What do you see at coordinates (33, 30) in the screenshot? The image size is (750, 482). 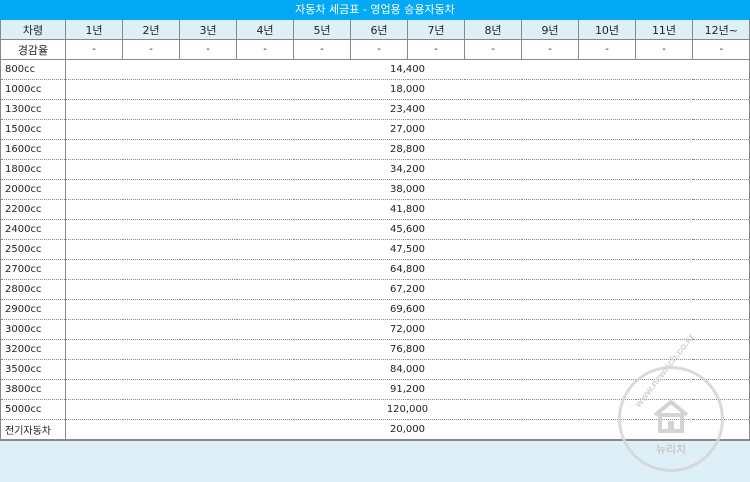 I see `header-first: 차령` at bounding box center [33, 30].